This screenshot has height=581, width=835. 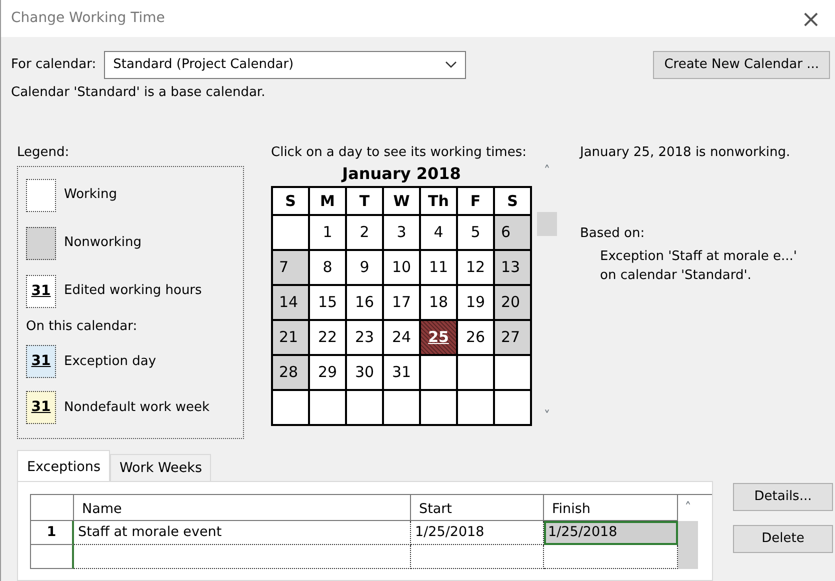 What do you see at coordinates (53, 65) in the screenshot?
I see `field-label: For calendar:` at bounding box center [53, 65].